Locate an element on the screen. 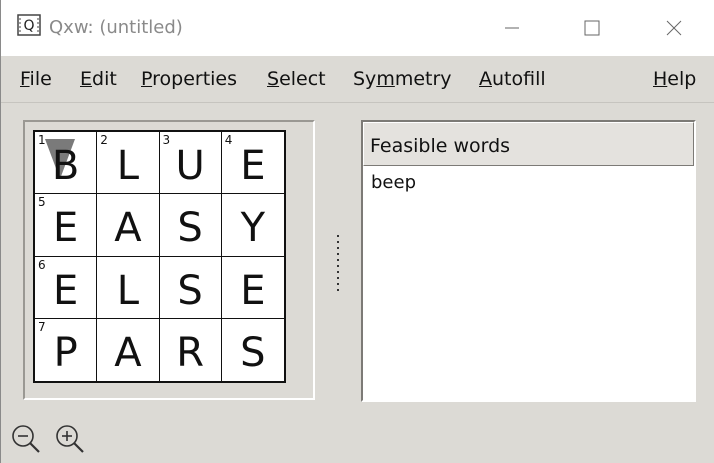  zoom-in-button is located at coordinates (70, 439).